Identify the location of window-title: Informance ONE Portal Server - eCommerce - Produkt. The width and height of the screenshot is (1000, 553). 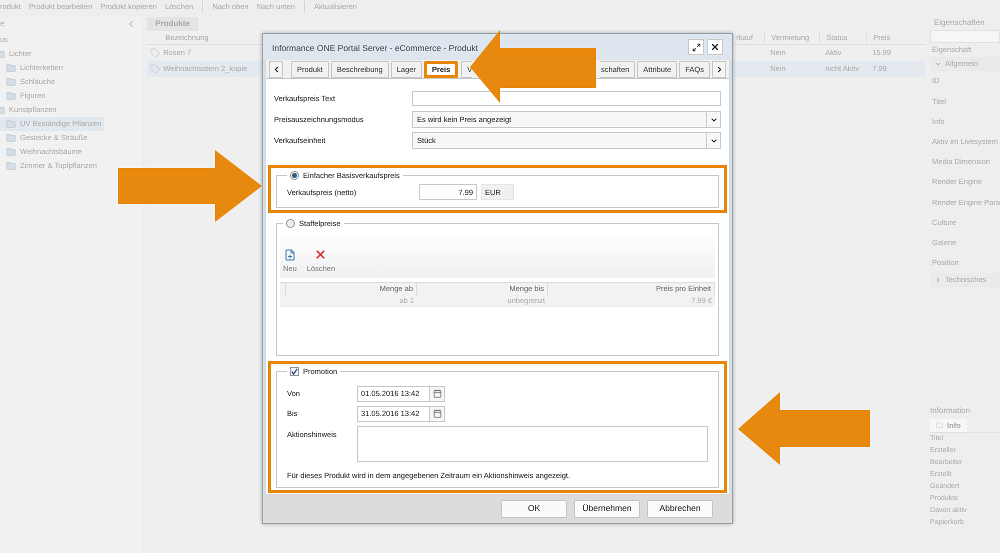
(375, 48).